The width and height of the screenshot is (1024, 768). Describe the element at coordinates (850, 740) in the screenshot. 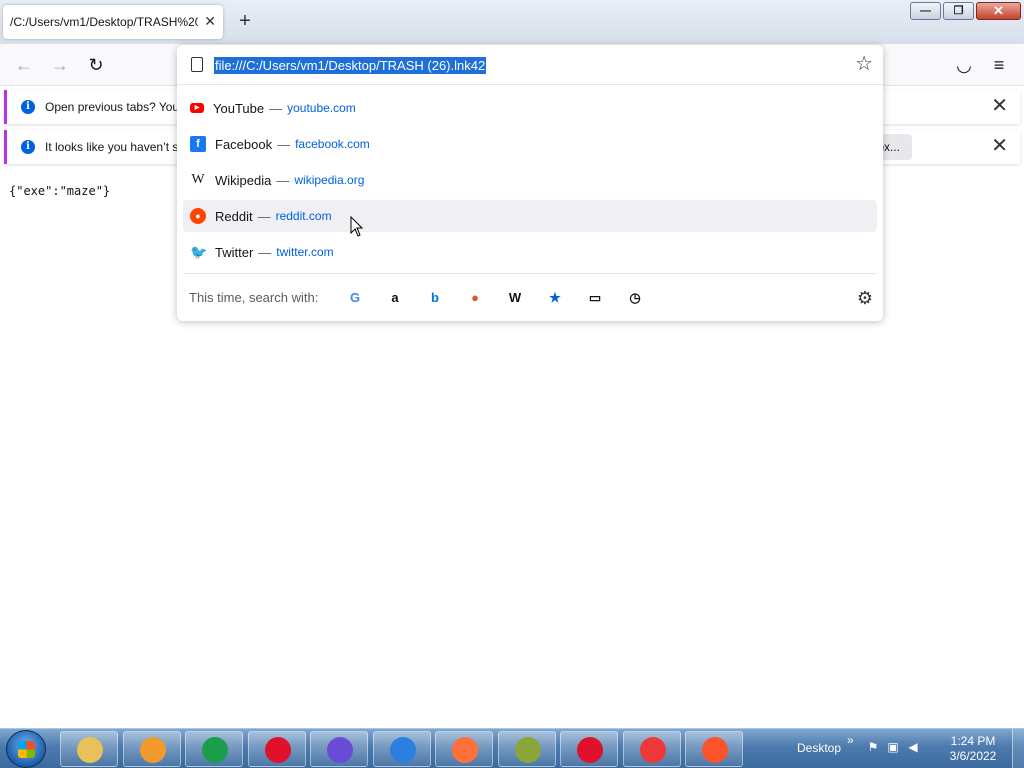

I see `toolbar-chevron-icon: »` at that location.